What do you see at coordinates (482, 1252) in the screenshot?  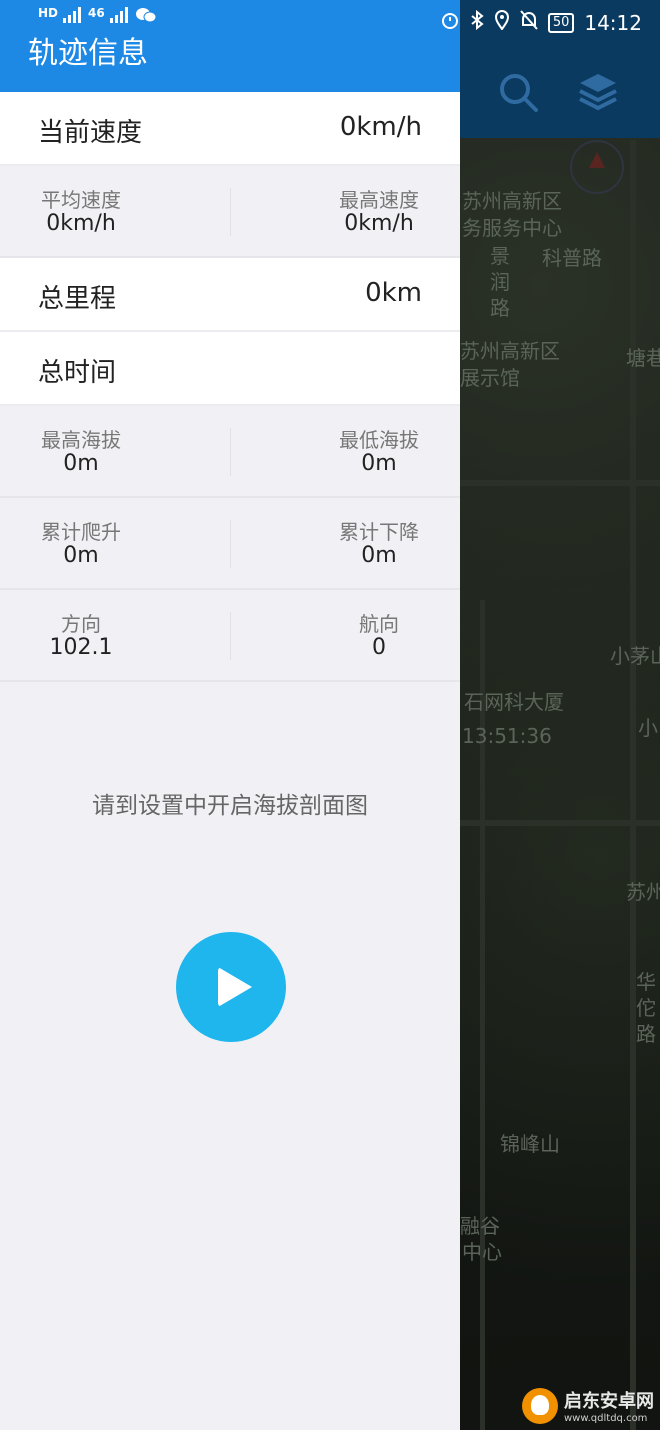 I see `map-label: 中心` at bounding box center [482, 1252].